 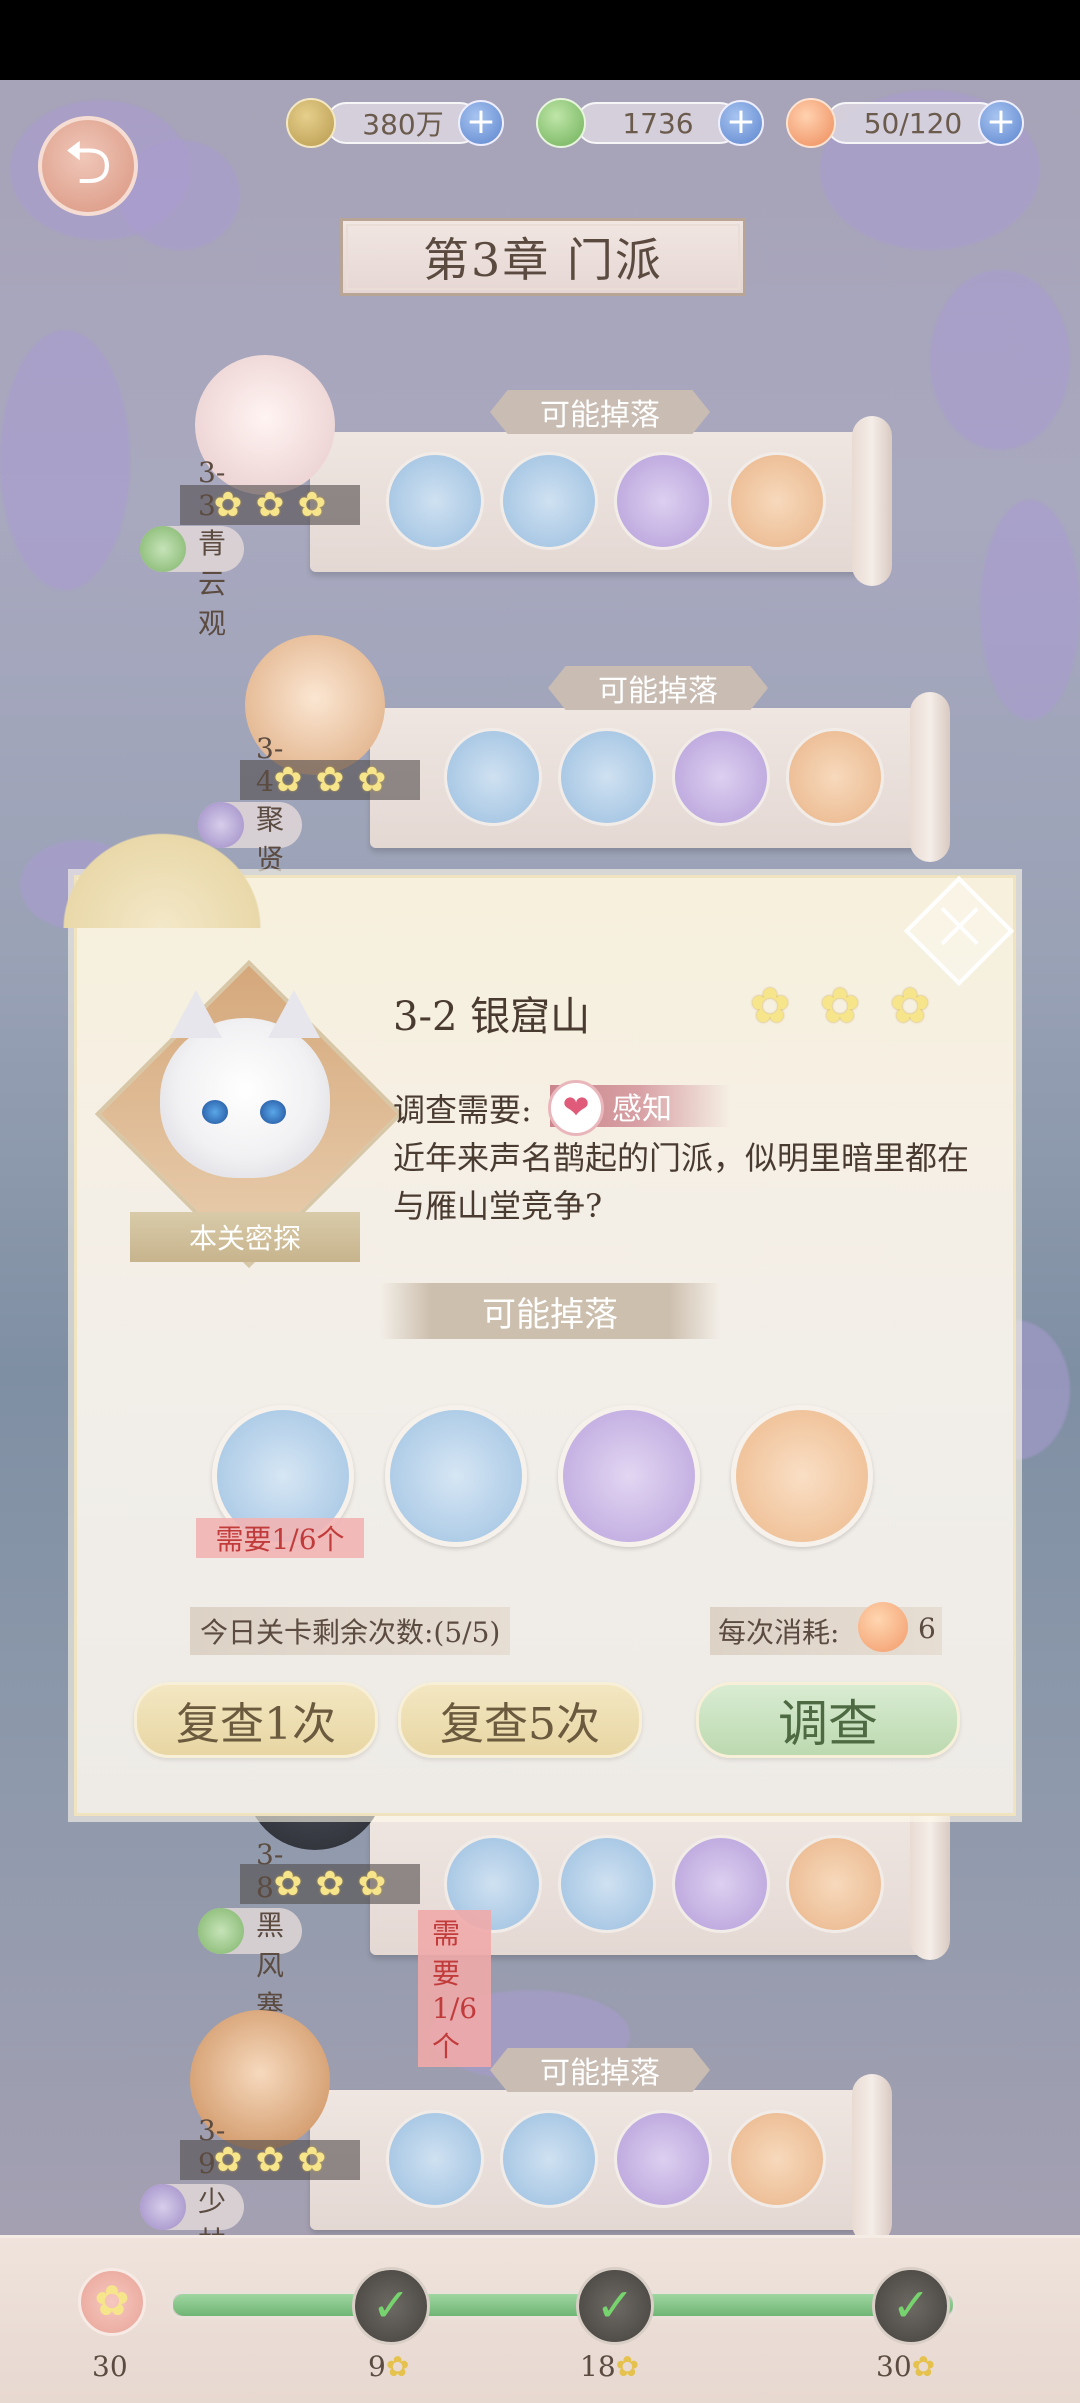 I want to click on recheck-five-button: 复查5次, so click(x=520, y=1720).